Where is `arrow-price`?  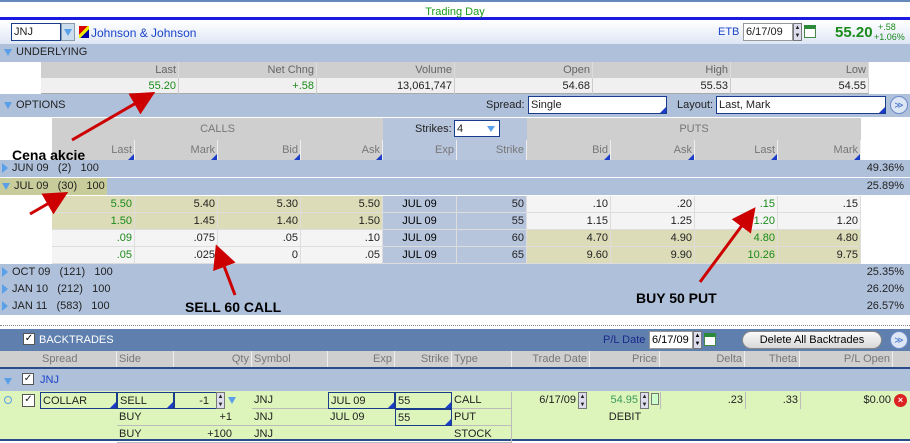
arrow-price is located at coordinates (113, 117).